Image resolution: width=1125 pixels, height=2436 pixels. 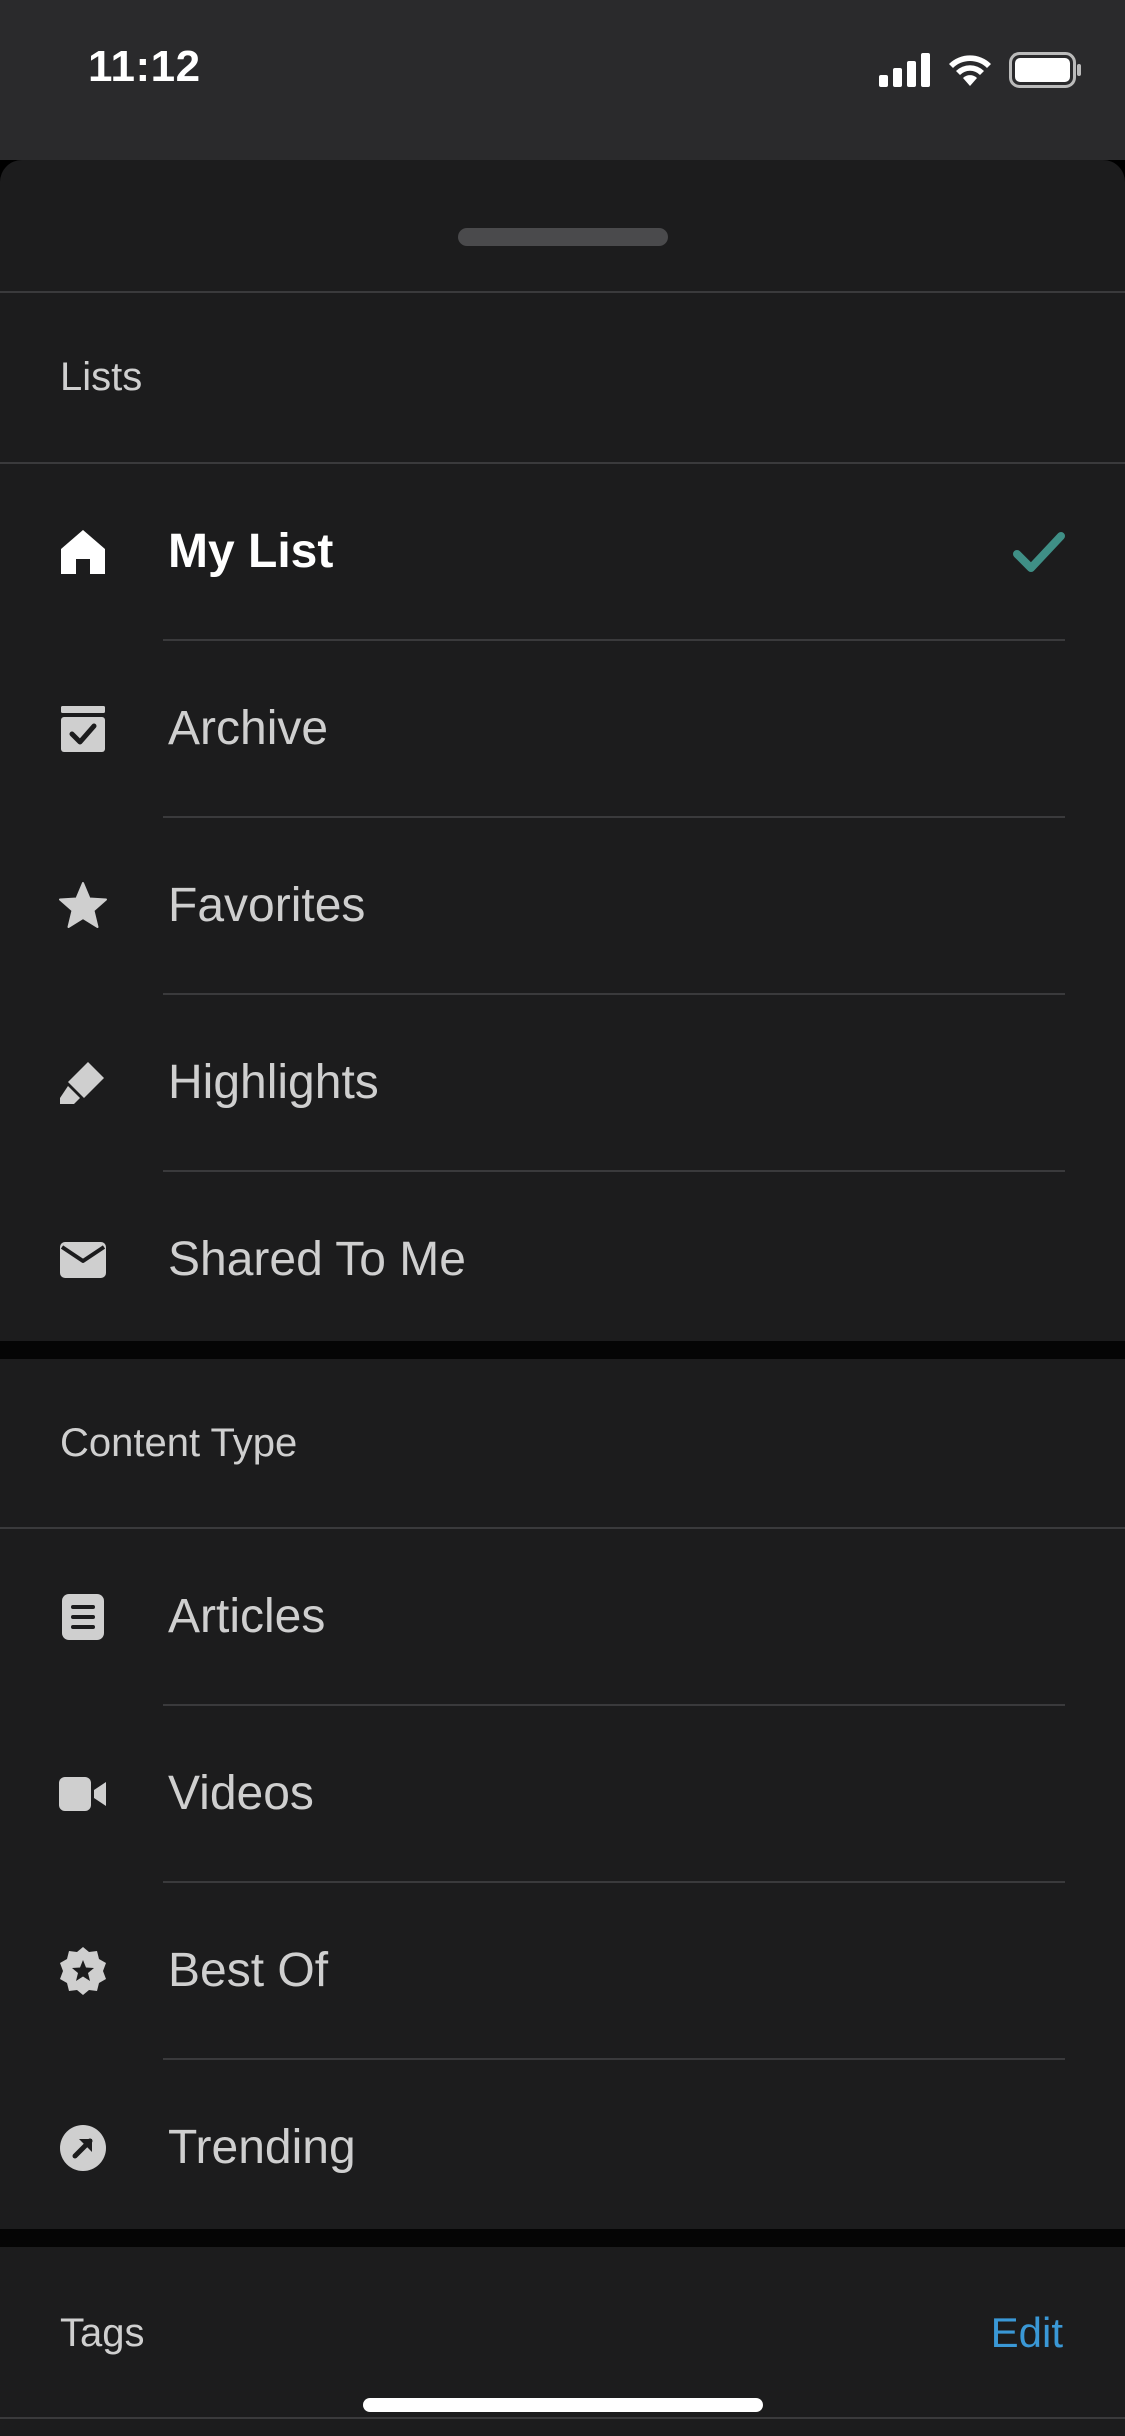 I want to click on home-icon, so click(x=83, y=552).